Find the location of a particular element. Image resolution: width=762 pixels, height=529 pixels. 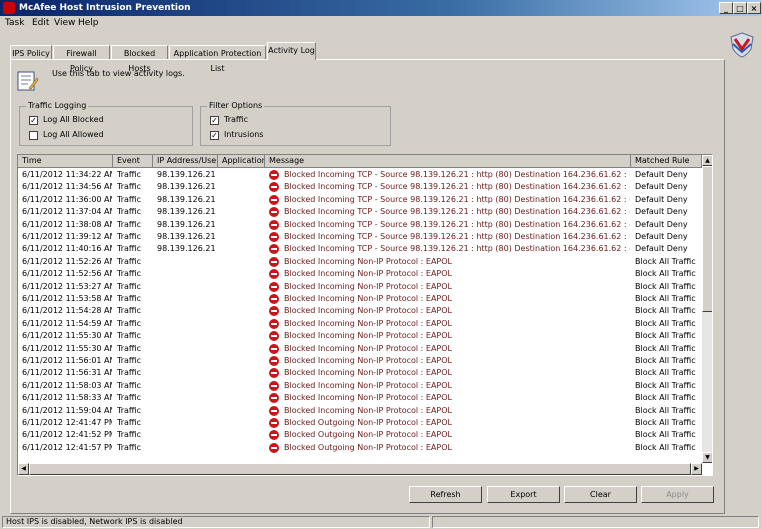

maximize-button: □ is located at coordinates (740, 8).